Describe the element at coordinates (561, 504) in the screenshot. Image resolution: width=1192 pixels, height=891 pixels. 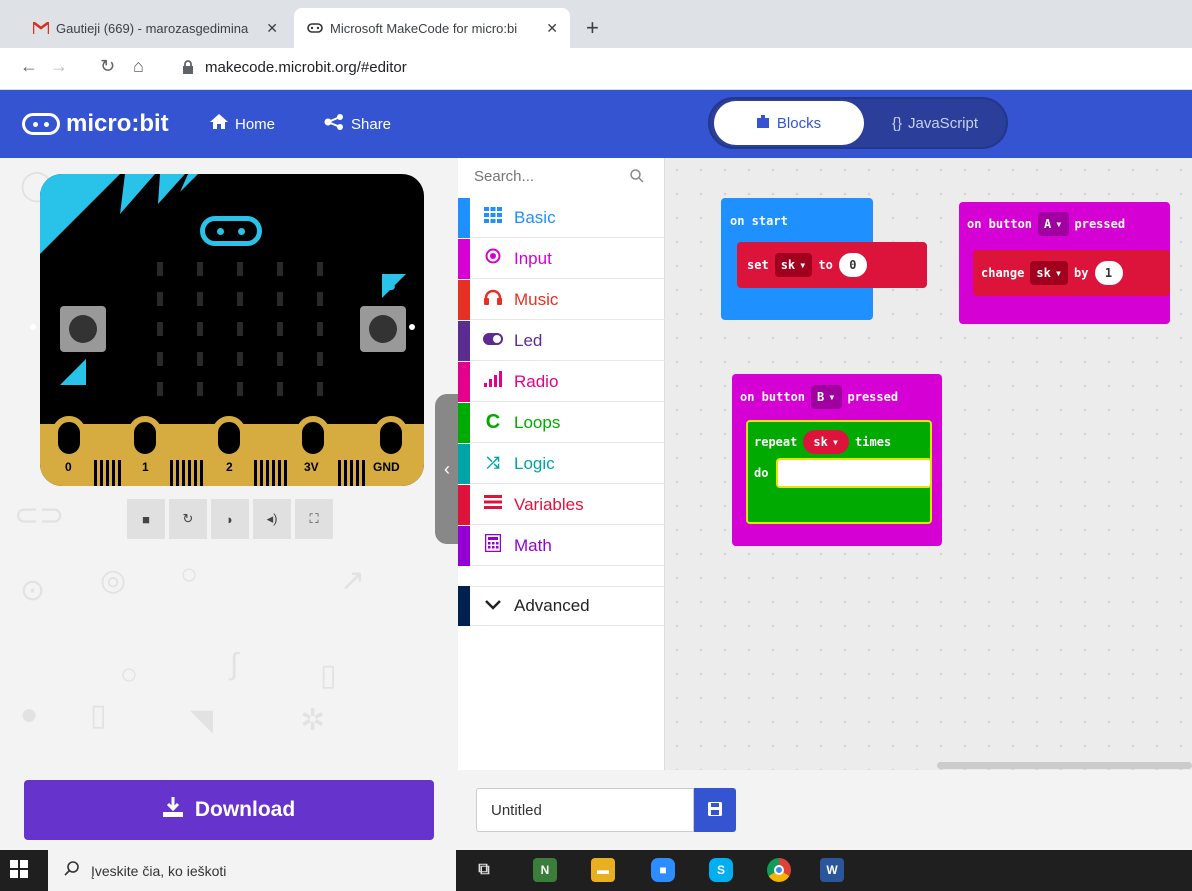
I see `category-variables: Variables` at that location.